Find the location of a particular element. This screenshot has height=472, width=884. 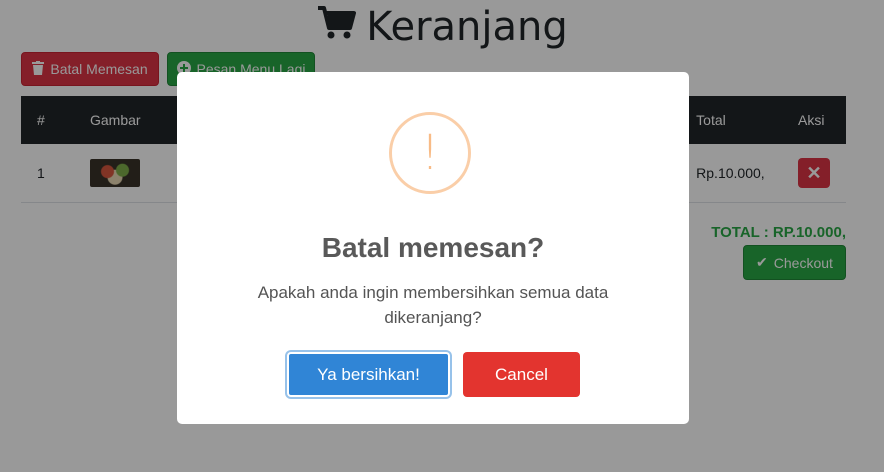

confirm-button: Ya bersihkan! is located at coordinates (368, 374).